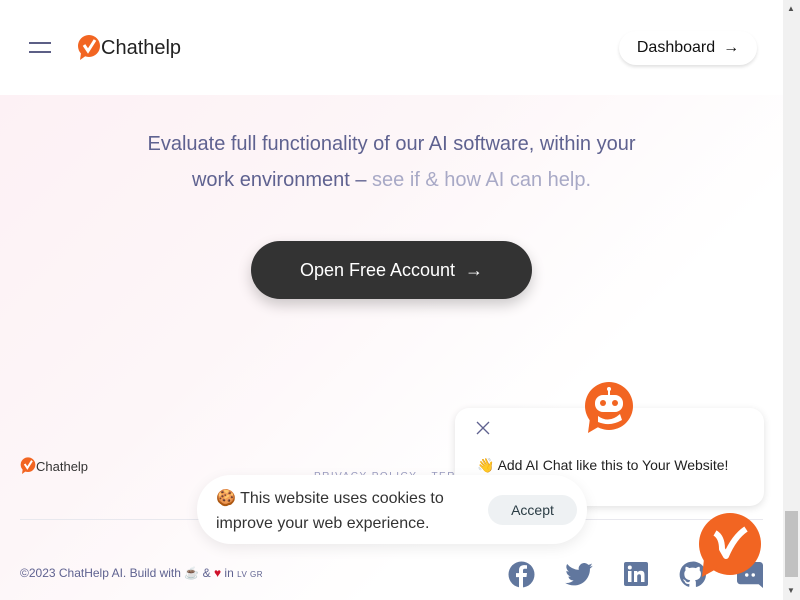 The image size is (800, 600). What do you see at coordinates (791, 590) in the screenshot?
I see `scroll-down-arrow-icon: ▼` at bounding box center [791, 590].